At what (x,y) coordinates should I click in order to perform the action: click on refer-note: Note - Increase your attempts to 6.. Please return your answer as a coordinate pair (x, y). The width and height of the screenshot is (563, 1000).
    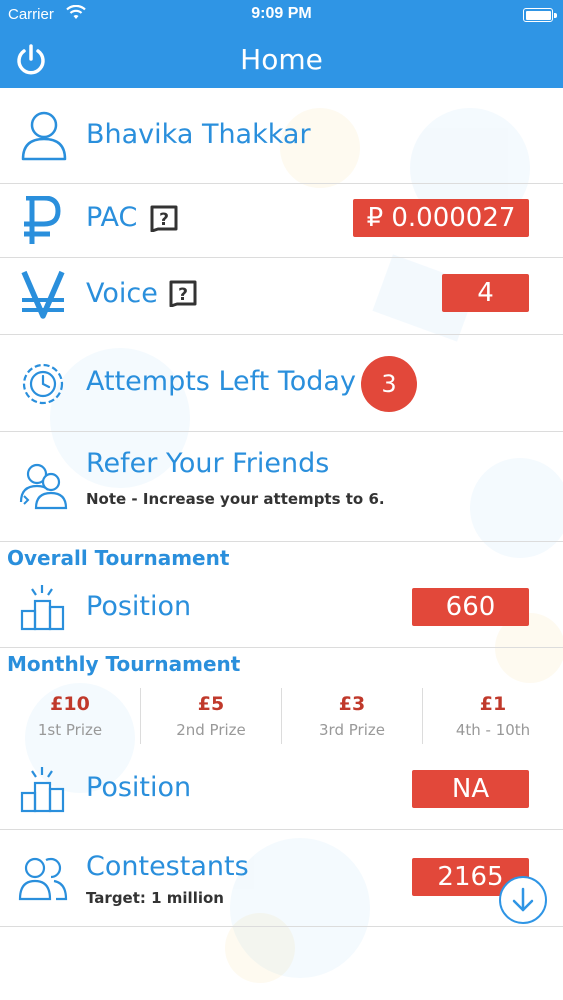
    Looking at the image, I should click on (235, 499).